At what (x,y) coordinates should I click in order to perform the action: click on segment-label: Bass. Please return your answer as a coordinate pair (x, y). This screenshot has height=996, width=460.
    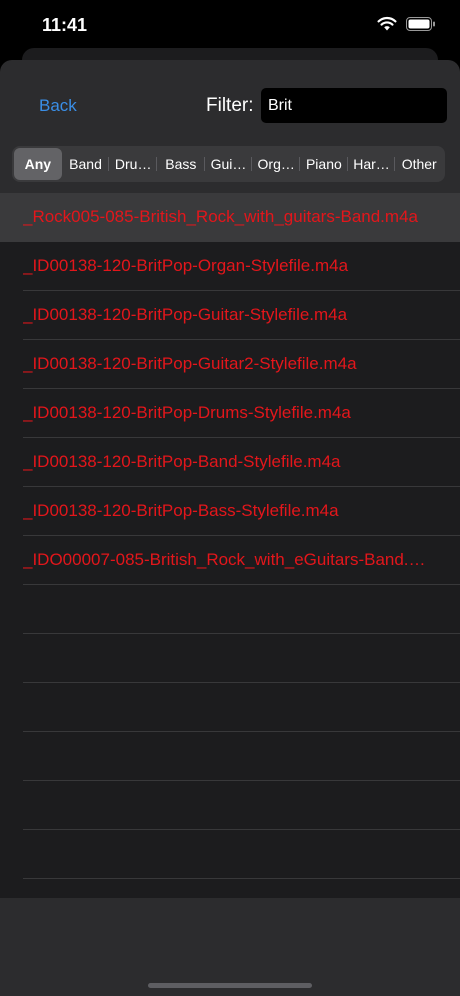
    Looking at the image, I should click on (181, 164).